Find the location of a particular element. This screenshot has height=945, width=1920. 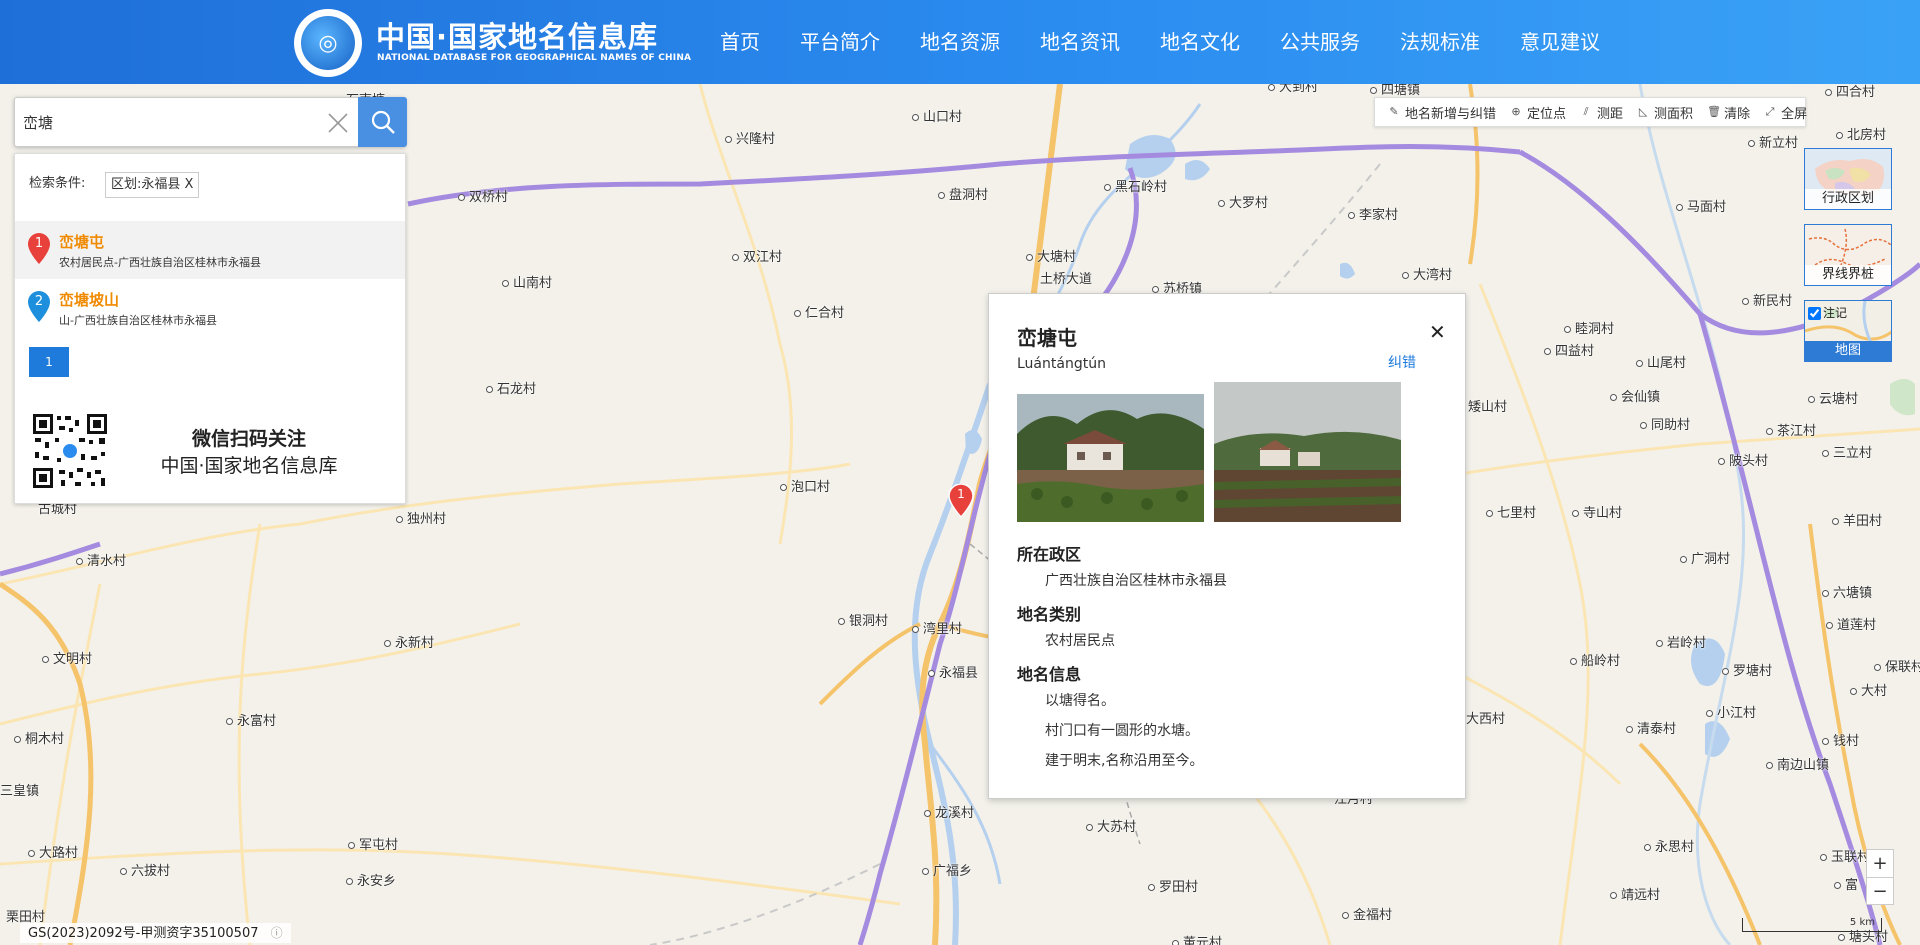

tool-locate: ⊕ 定位点 is located at coordinates (1538, 112).